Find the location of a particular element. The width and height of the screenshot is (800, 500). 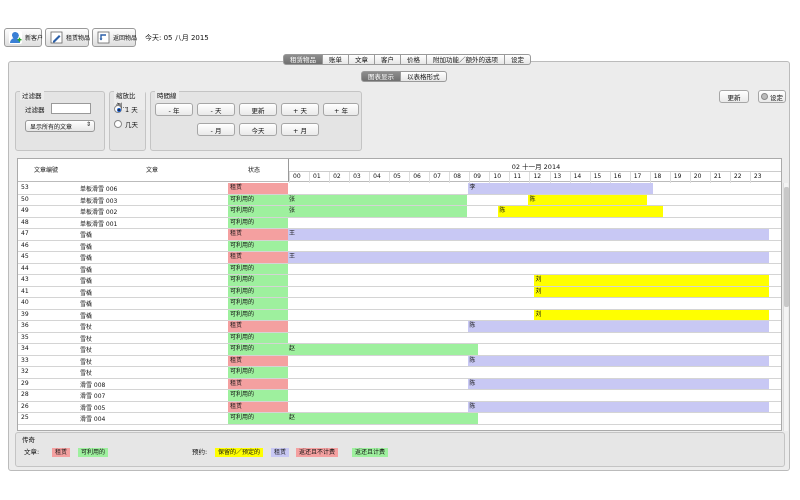

today-button: 今天 is located at coordinates (258, 129).